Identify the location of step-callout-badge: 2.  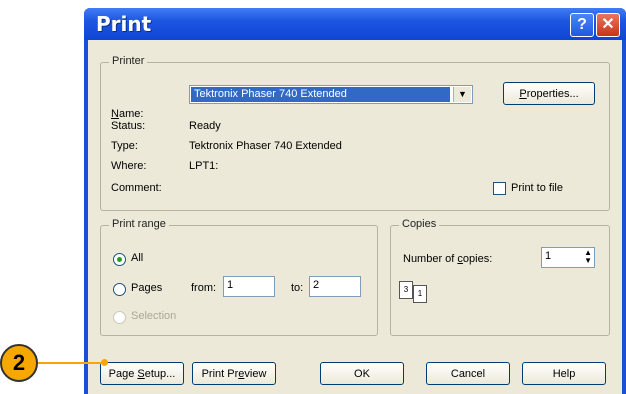
(19, 363).